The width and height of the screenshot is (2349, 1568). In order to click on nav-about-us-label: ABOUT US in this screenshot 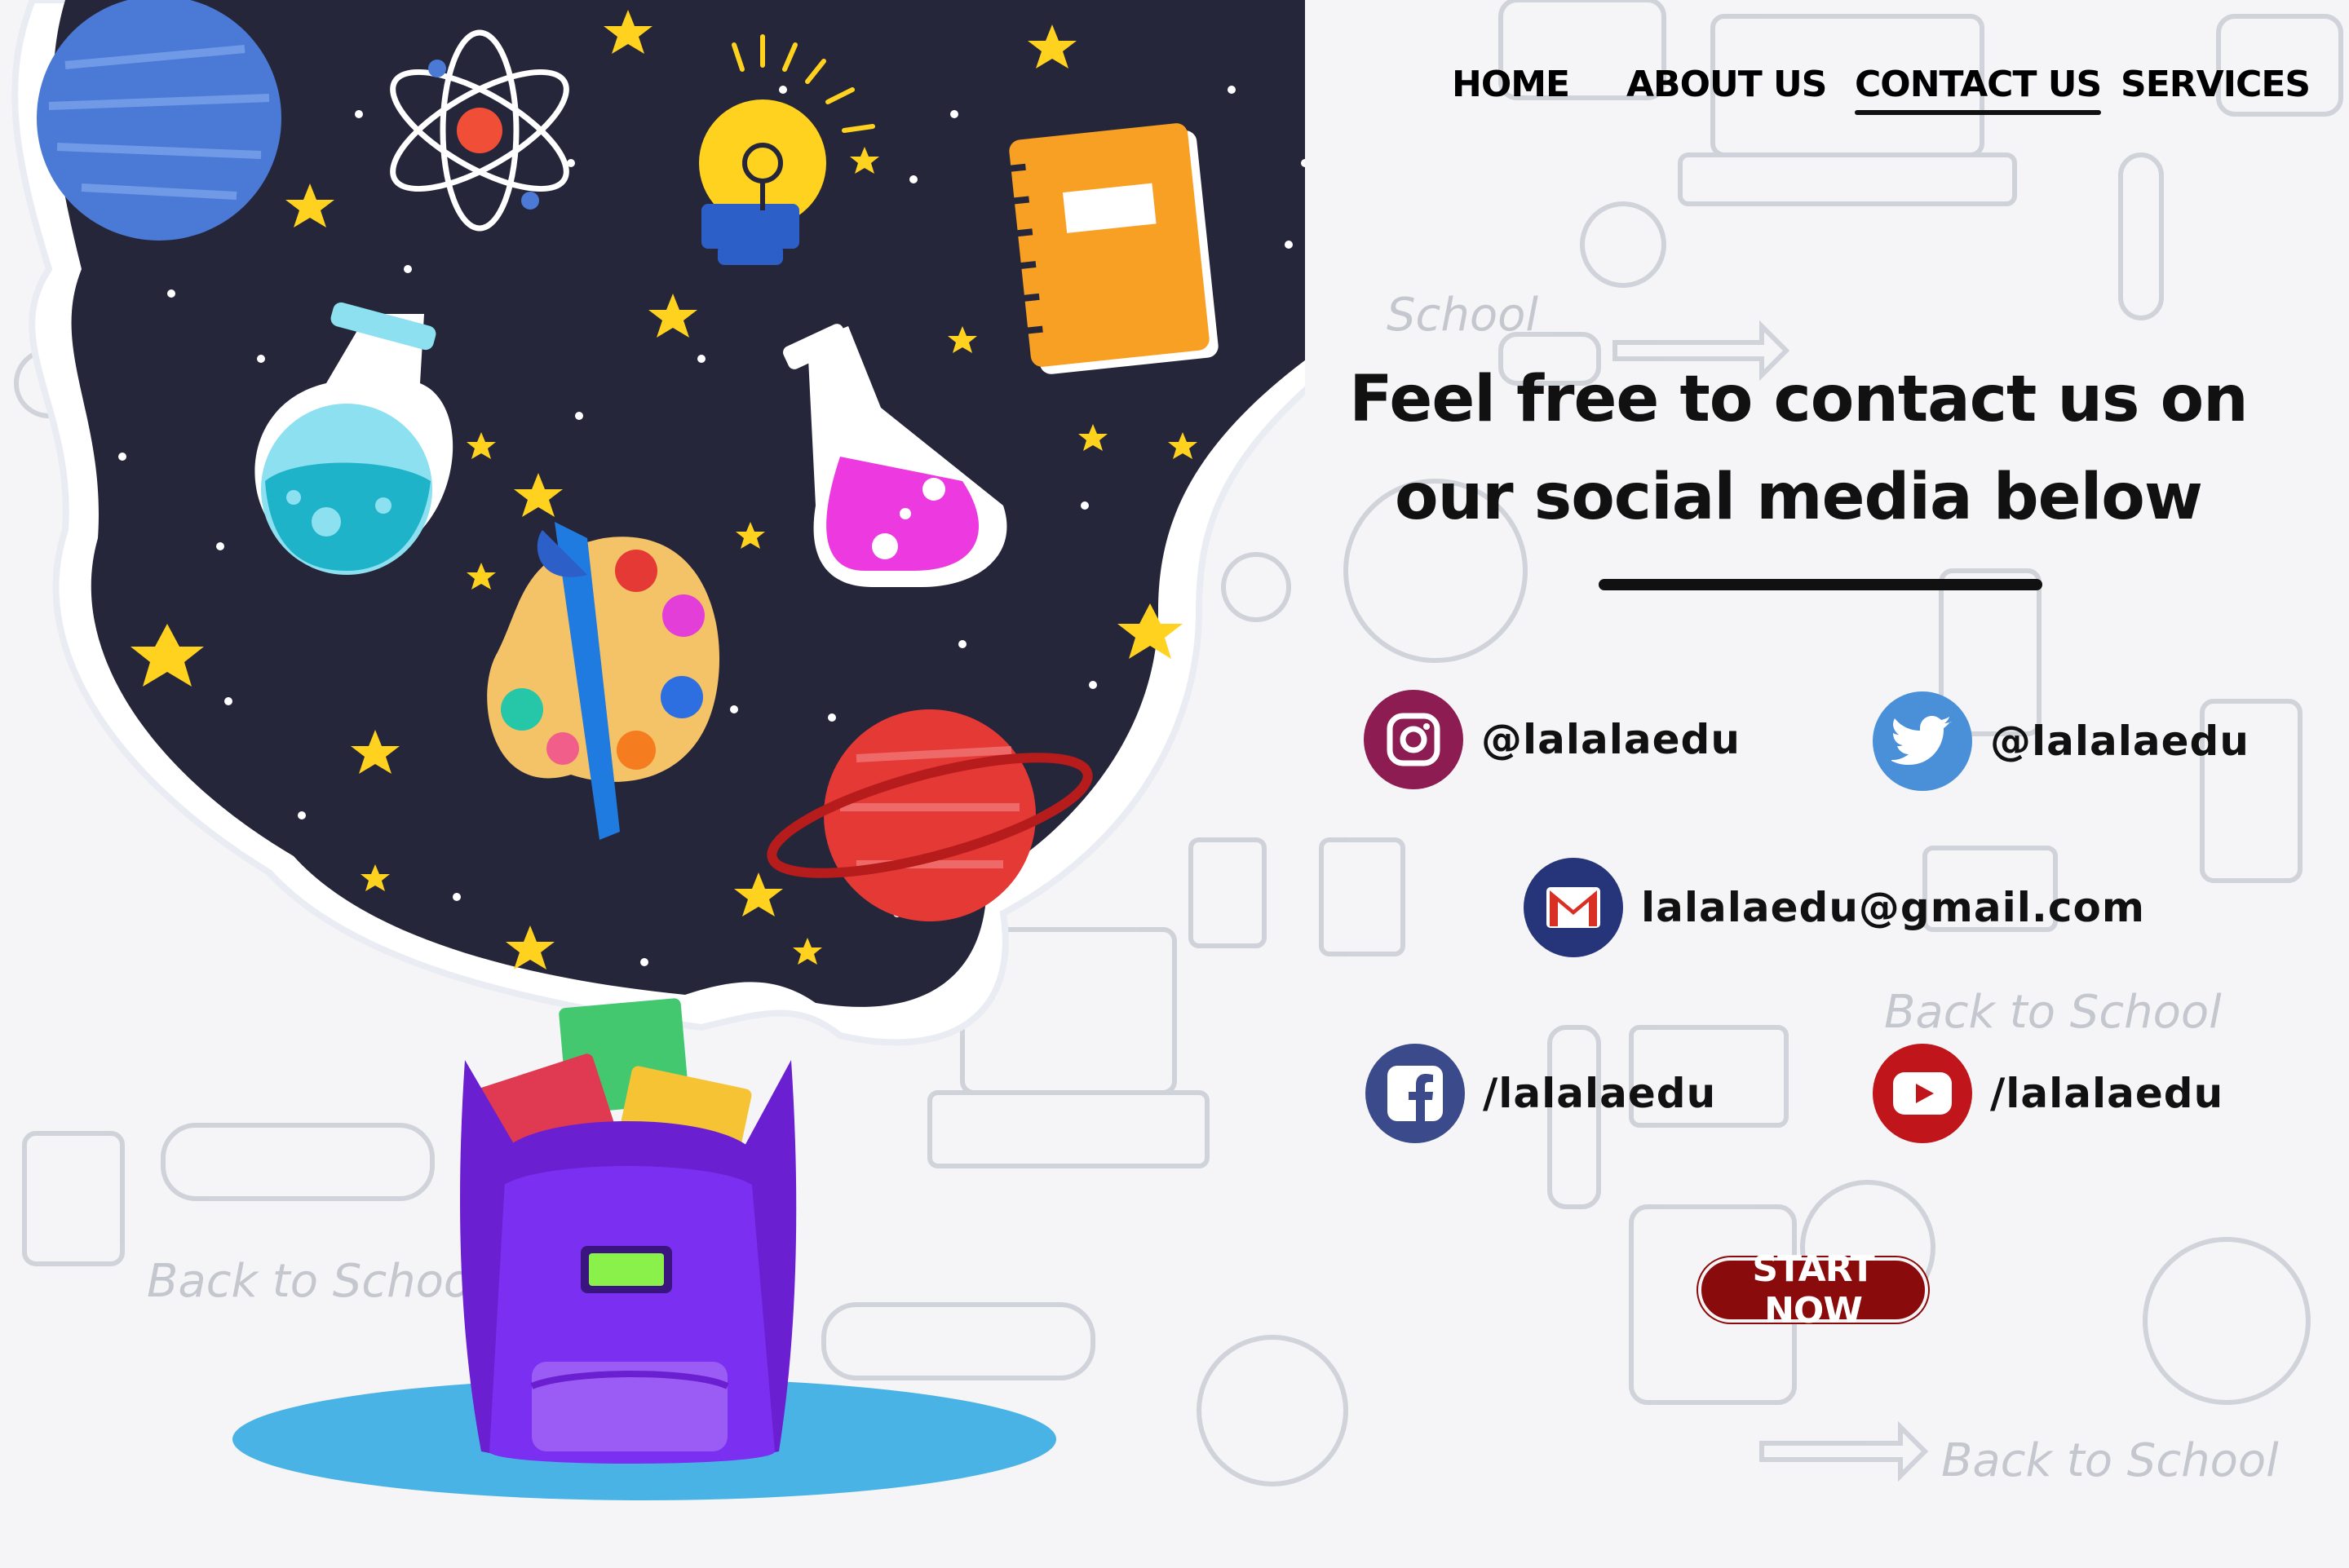, I will do `click(1727, 84)`.